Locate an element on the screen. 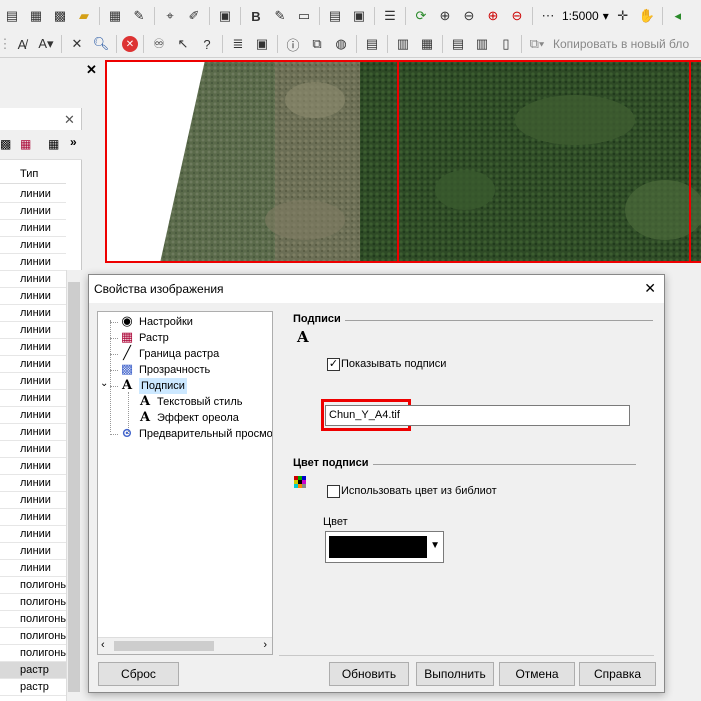 Image resolution: width=701 pixels, height=701 pixels. list-icon: ☰ is located at coordinates (390, 16).